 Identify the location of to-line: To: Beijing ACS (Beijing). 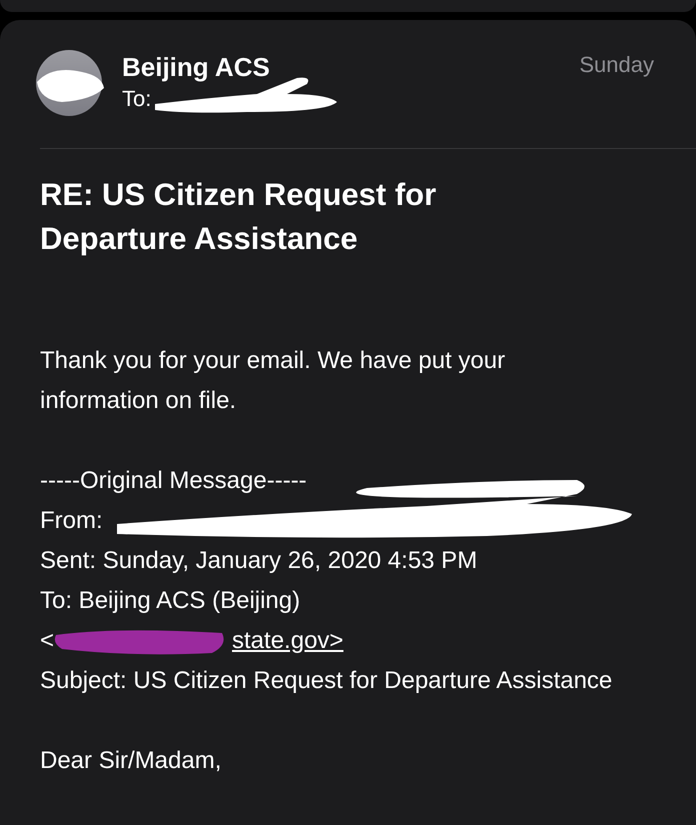
(171, 601).